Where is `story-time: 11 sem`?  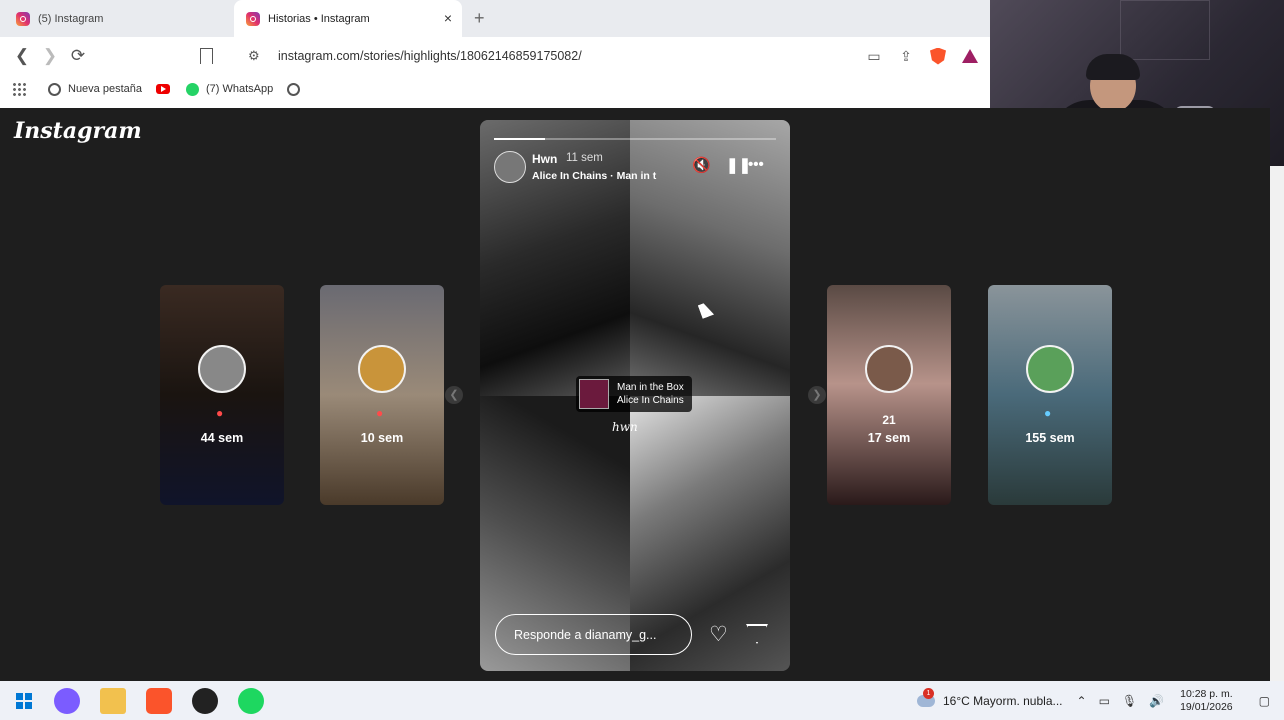
story-time: 11 sem is located at coordinates (584, 158).